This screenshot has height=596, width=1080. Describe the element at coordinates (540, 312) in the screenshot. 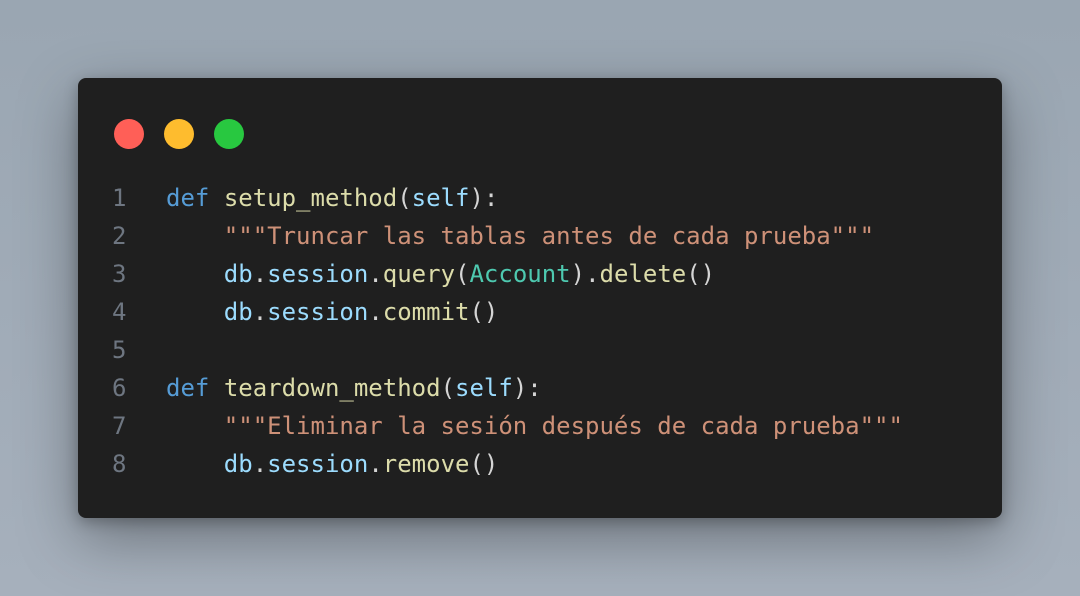

I see `code-line: 4 db.session.commit()` at that location.